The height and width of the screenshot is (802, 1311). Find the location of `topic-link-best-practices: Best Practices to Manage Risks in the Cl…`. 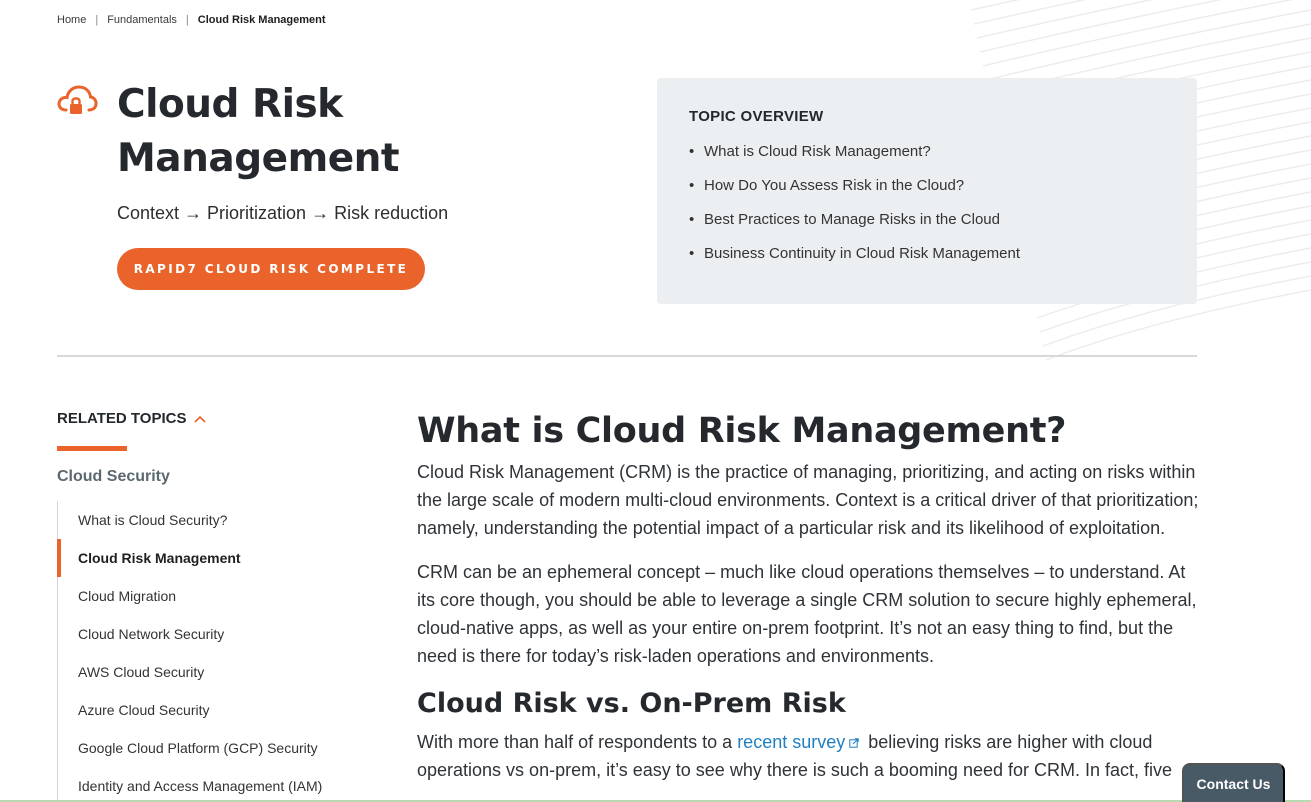

topic-link-best-practices: Best Practices to Manage Risks in the Cl… is located at coordinates (852, 228).